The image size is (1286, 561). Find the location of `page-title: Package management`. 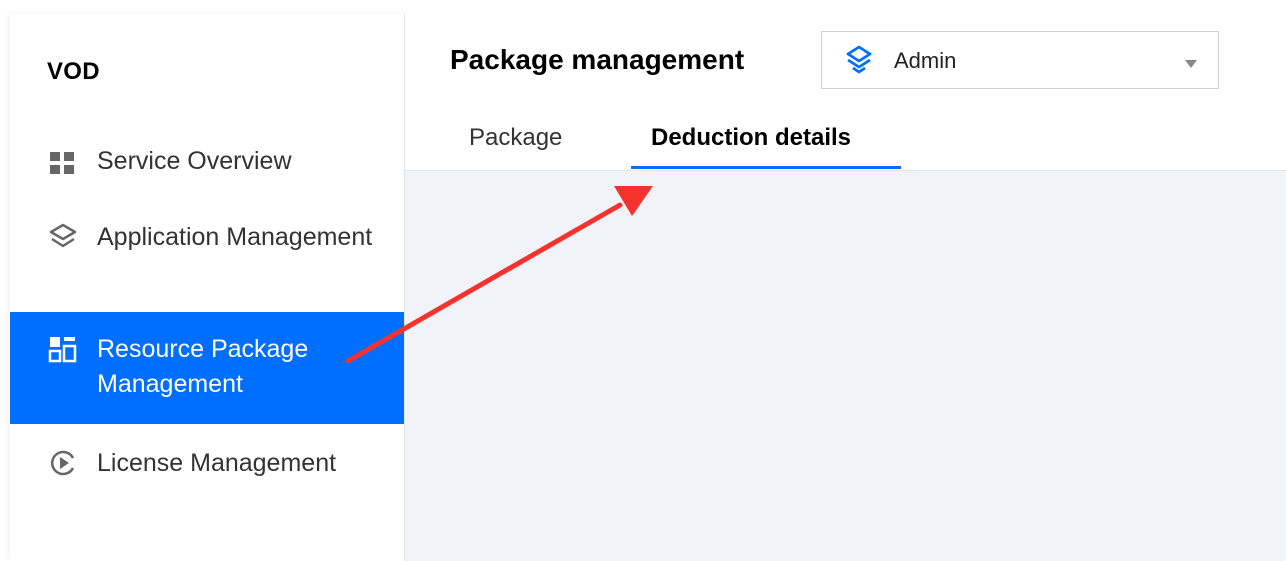

page-title: Package management is located at coordinates (597, 59).